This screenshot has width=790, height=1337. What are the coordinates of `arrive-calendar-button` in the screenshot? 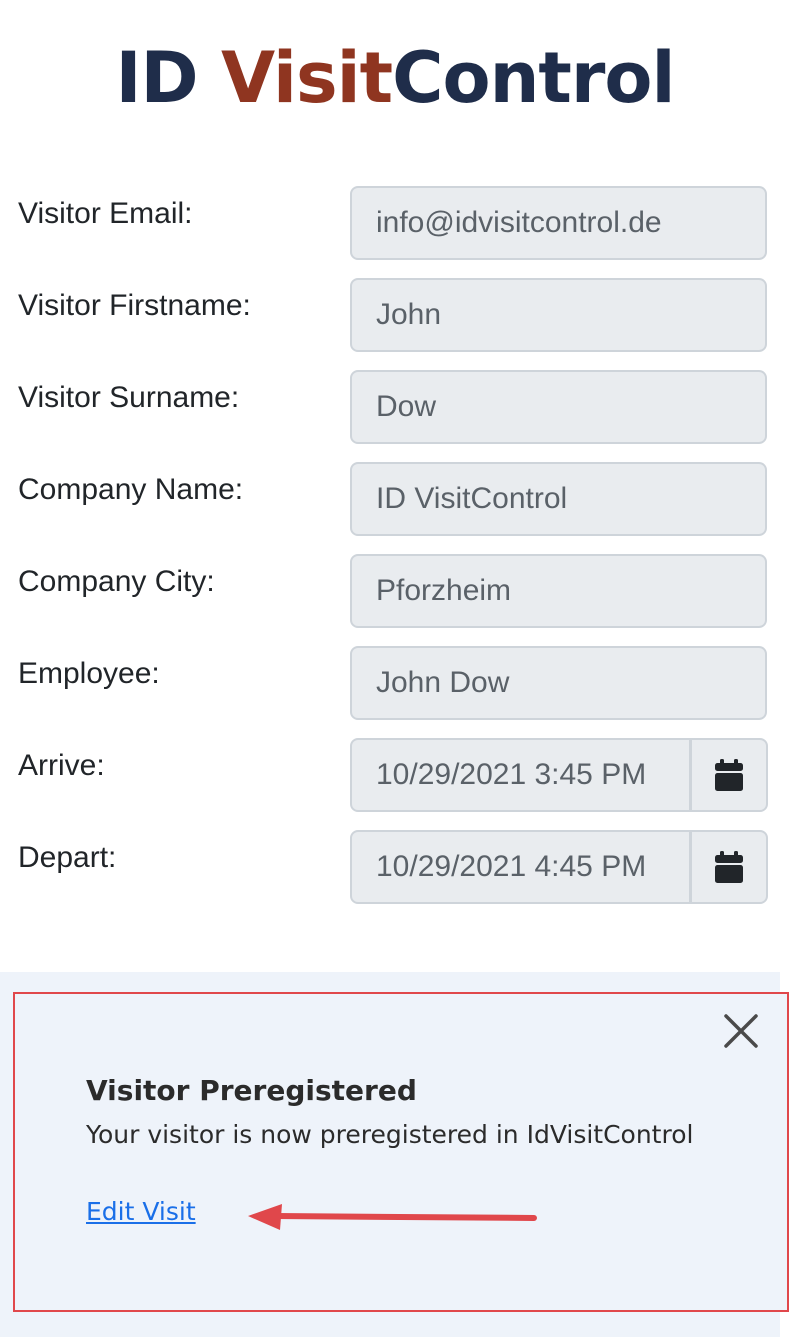 It's located at (729, 775).